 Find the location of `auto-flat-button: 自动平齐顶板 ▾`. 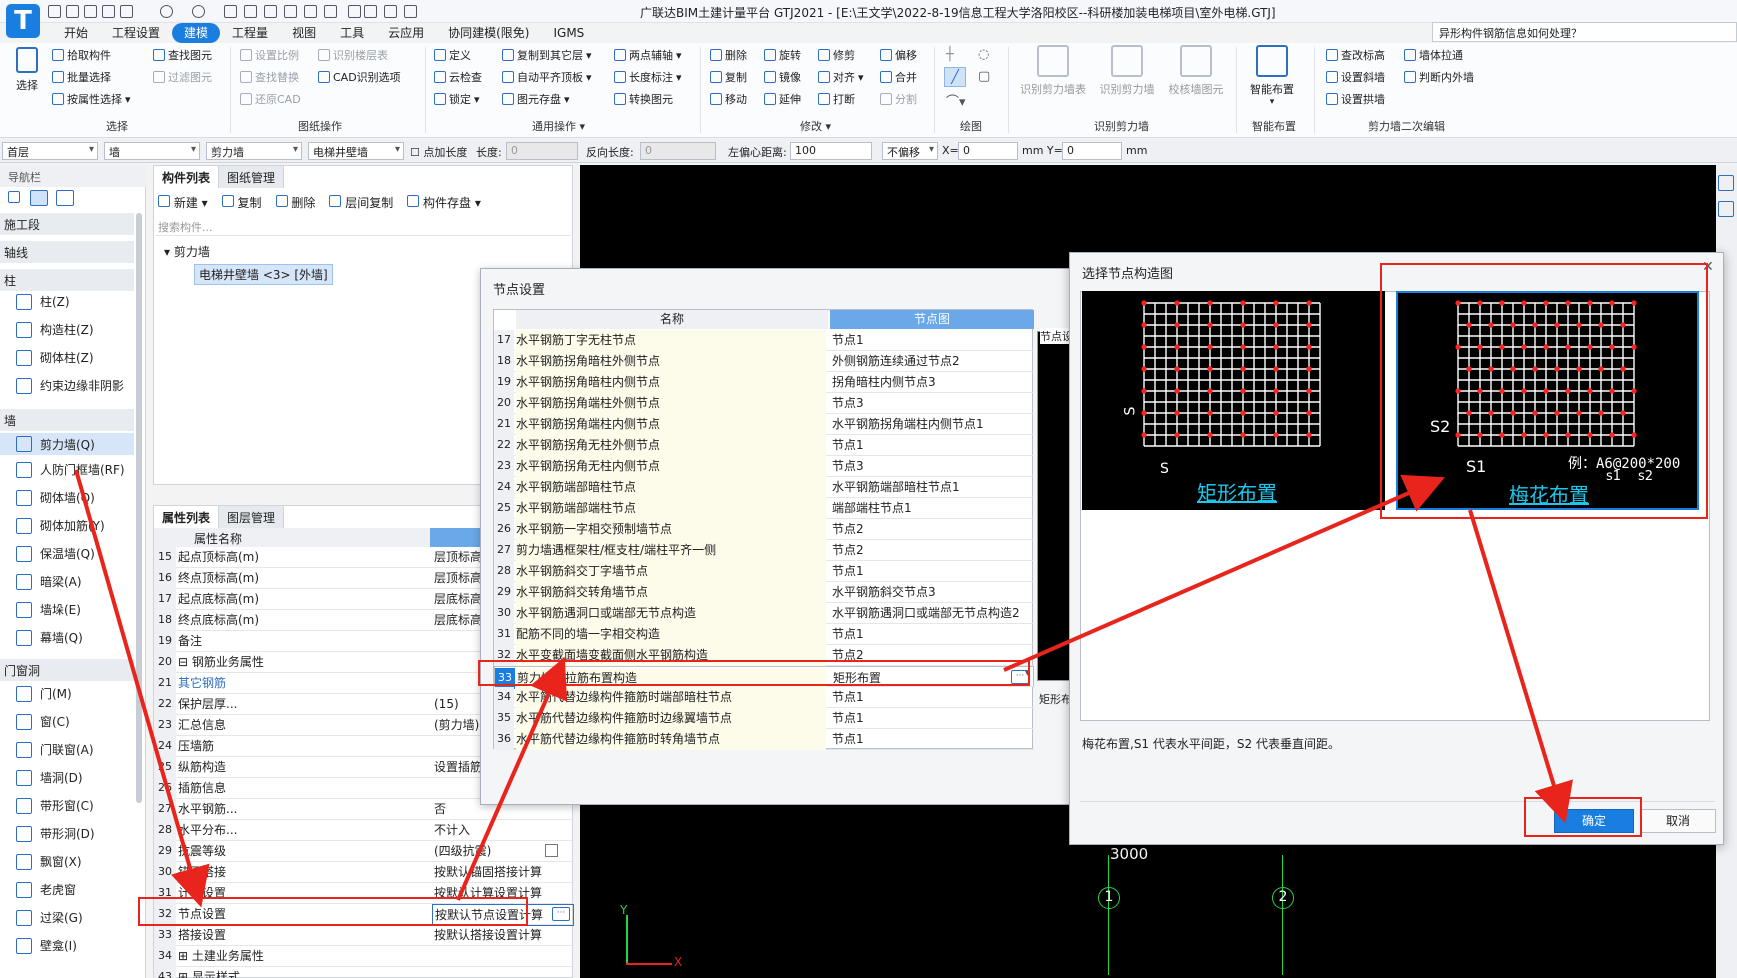

auto-flat-button: 自动平齐顶板 ▾ is located at coordinates (547, 77).